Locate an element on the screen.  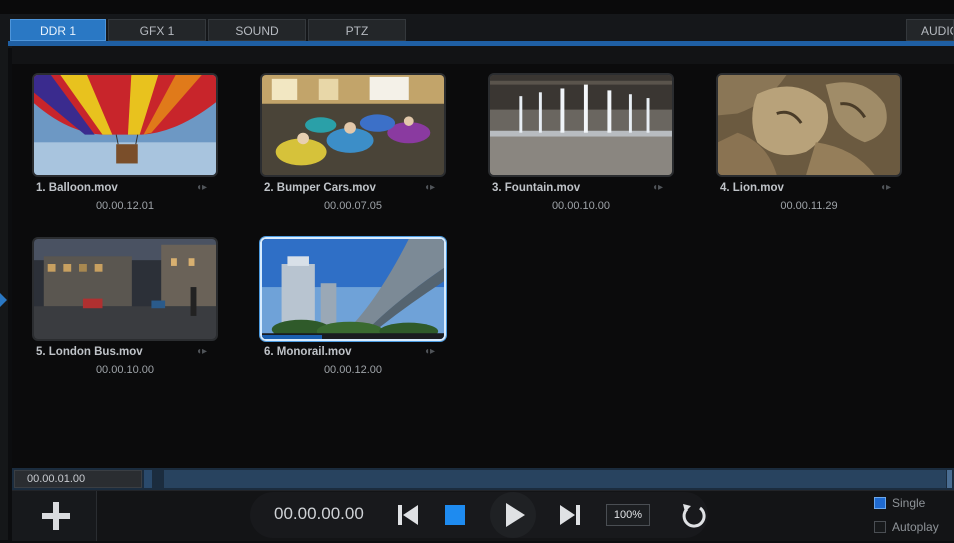
tab-audio: AUDIO is located at coordinates (930, 30).